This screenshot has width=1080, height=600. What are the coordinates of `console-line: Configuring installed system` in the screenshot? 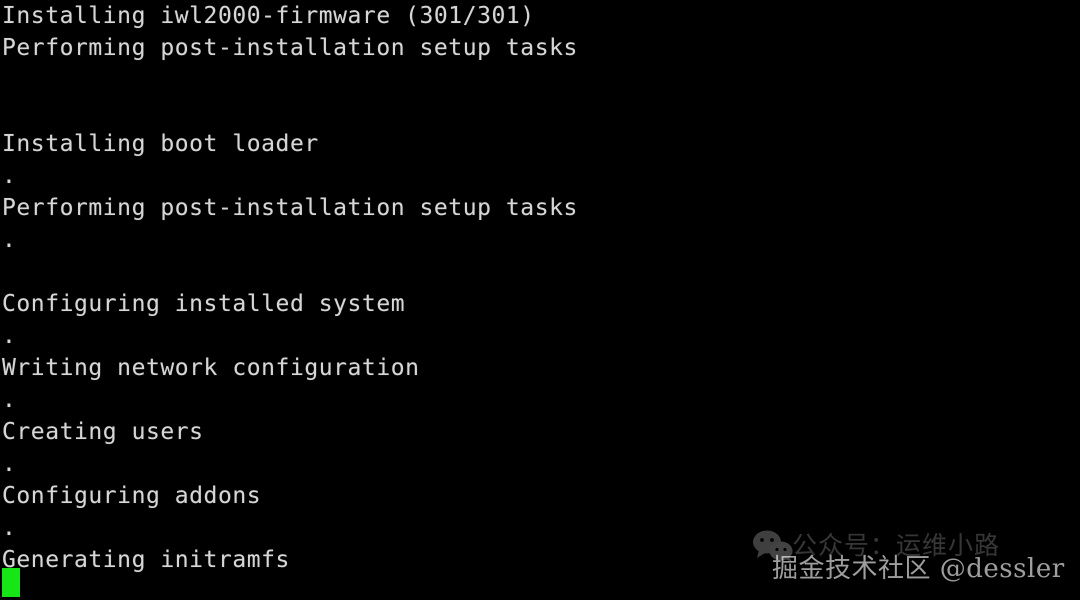 It's located at (204, 304).